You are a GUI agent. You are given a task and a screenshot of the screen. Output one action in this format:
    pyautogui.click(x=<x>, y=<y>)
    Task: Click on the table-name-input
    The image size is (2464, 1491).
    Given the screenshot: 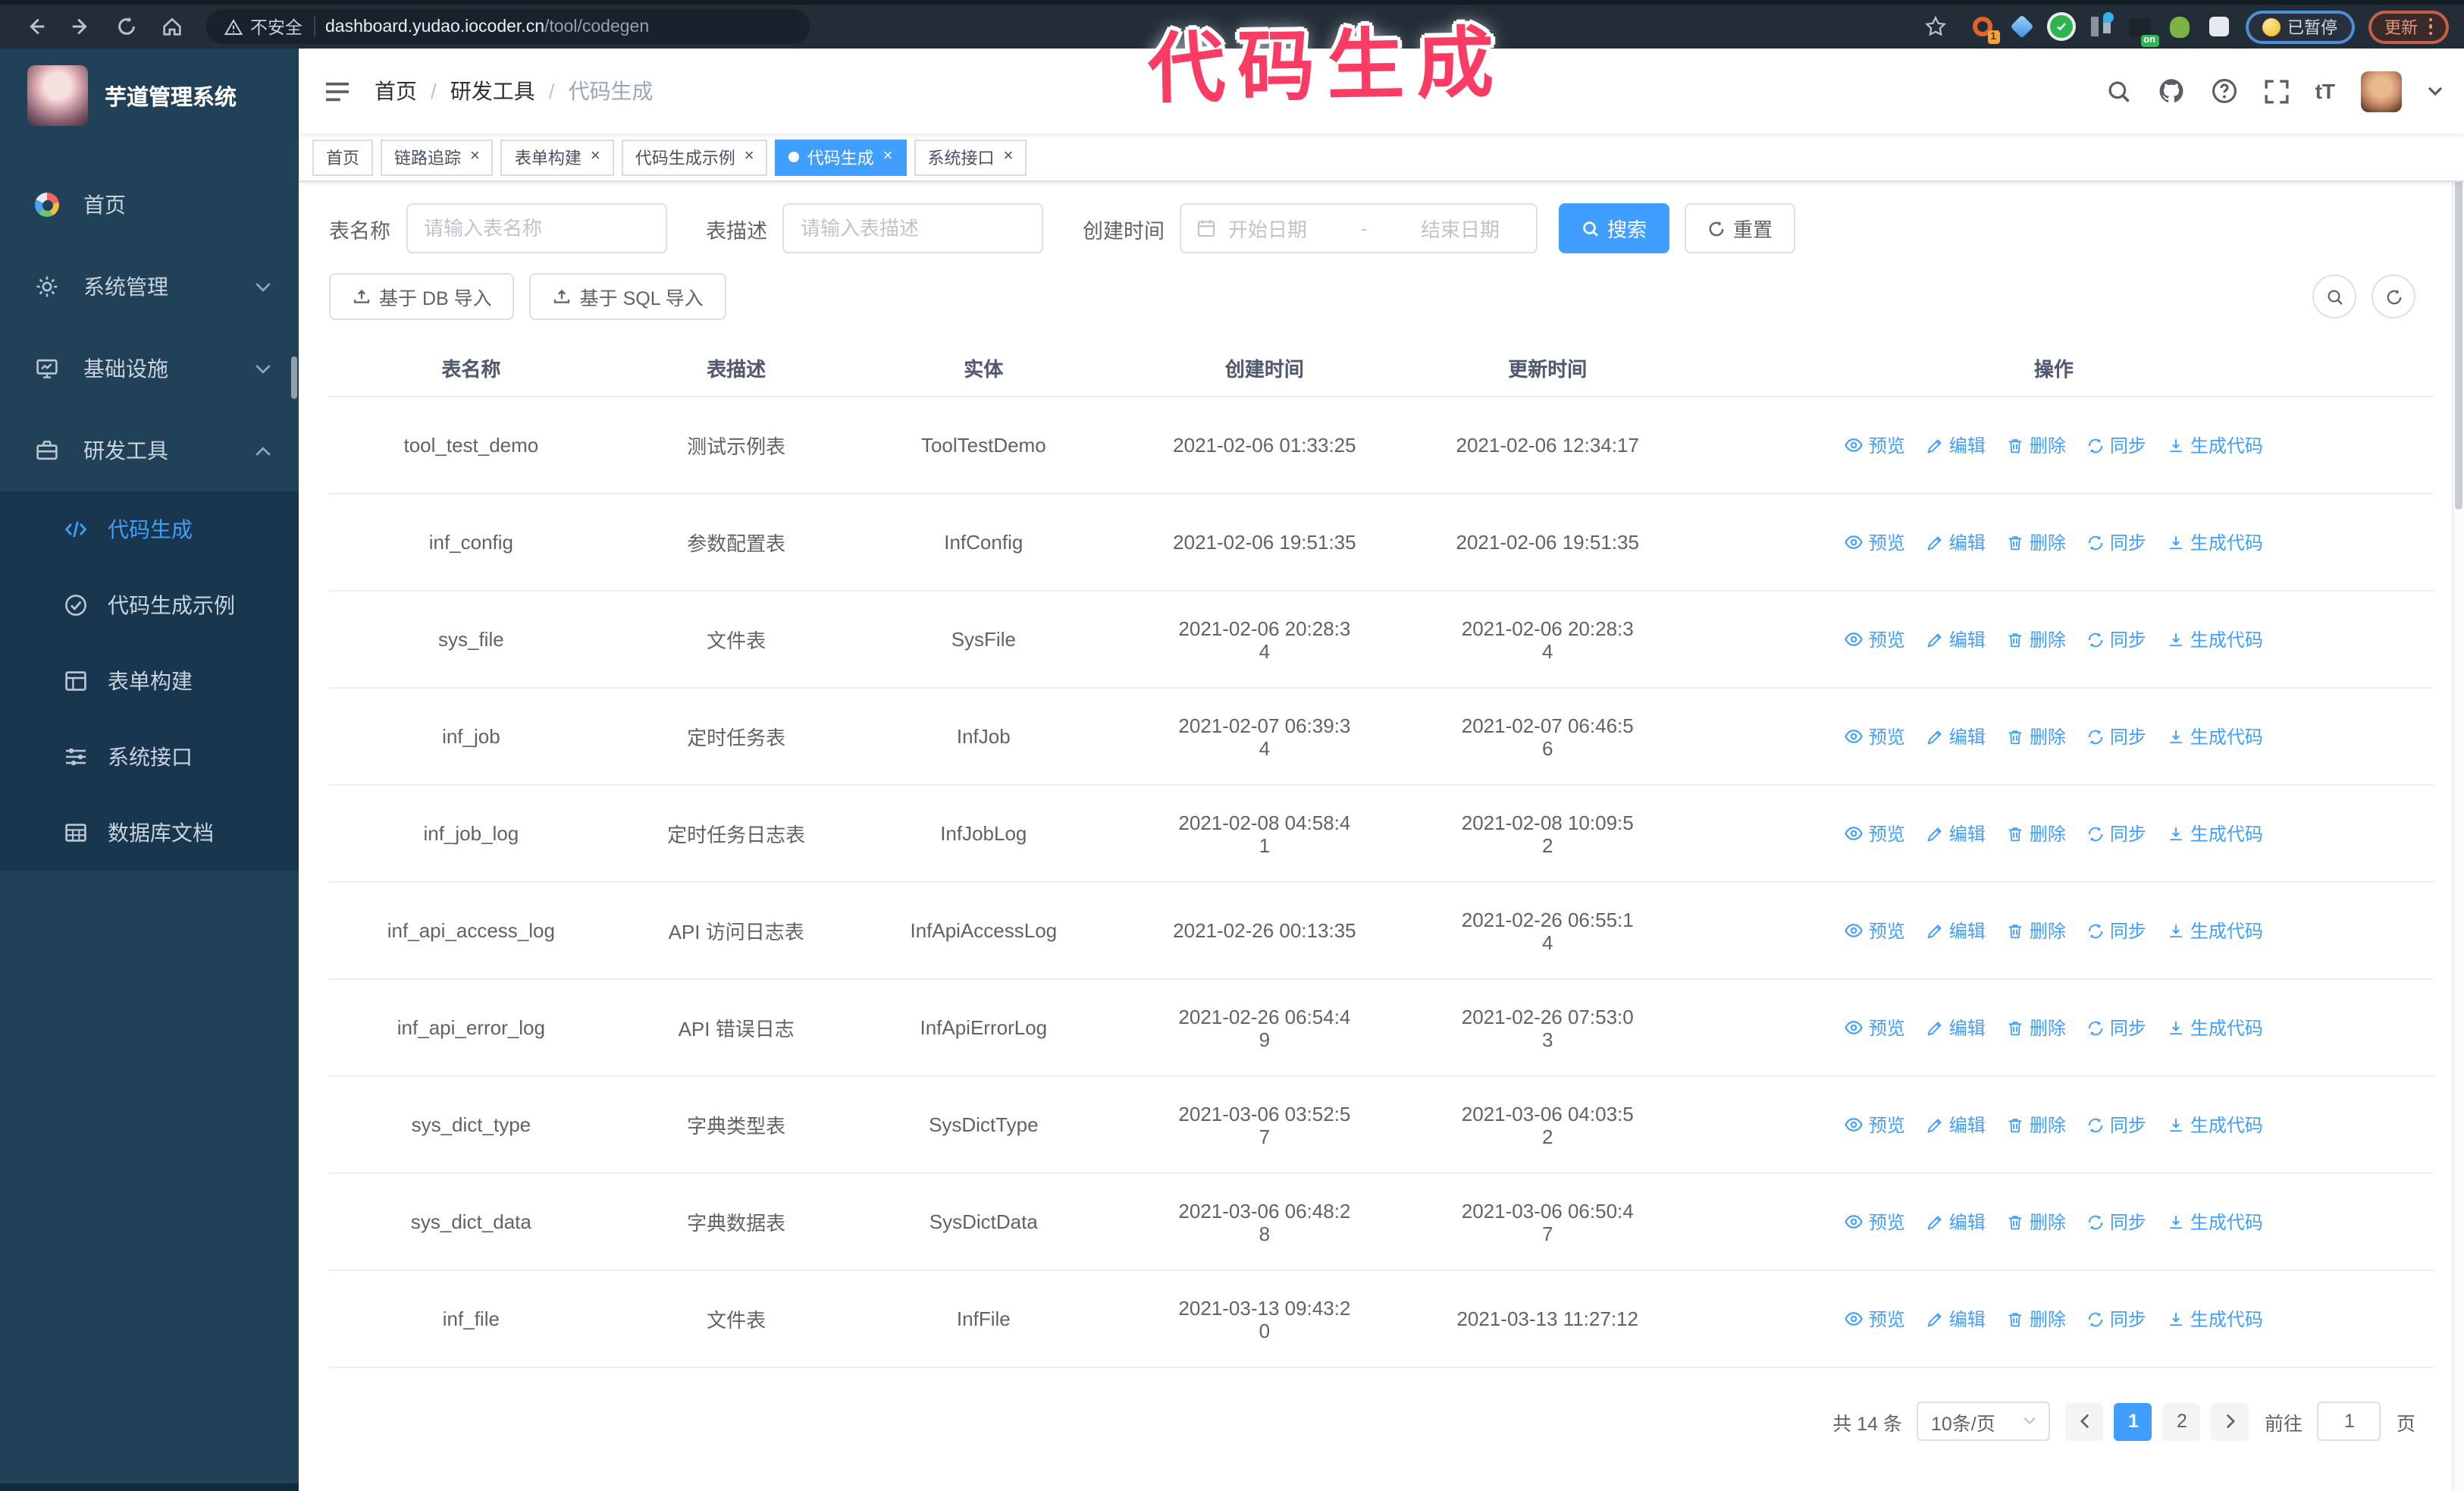 What is the action you would take?
    pyautogui.click(x=536, y=228)
    